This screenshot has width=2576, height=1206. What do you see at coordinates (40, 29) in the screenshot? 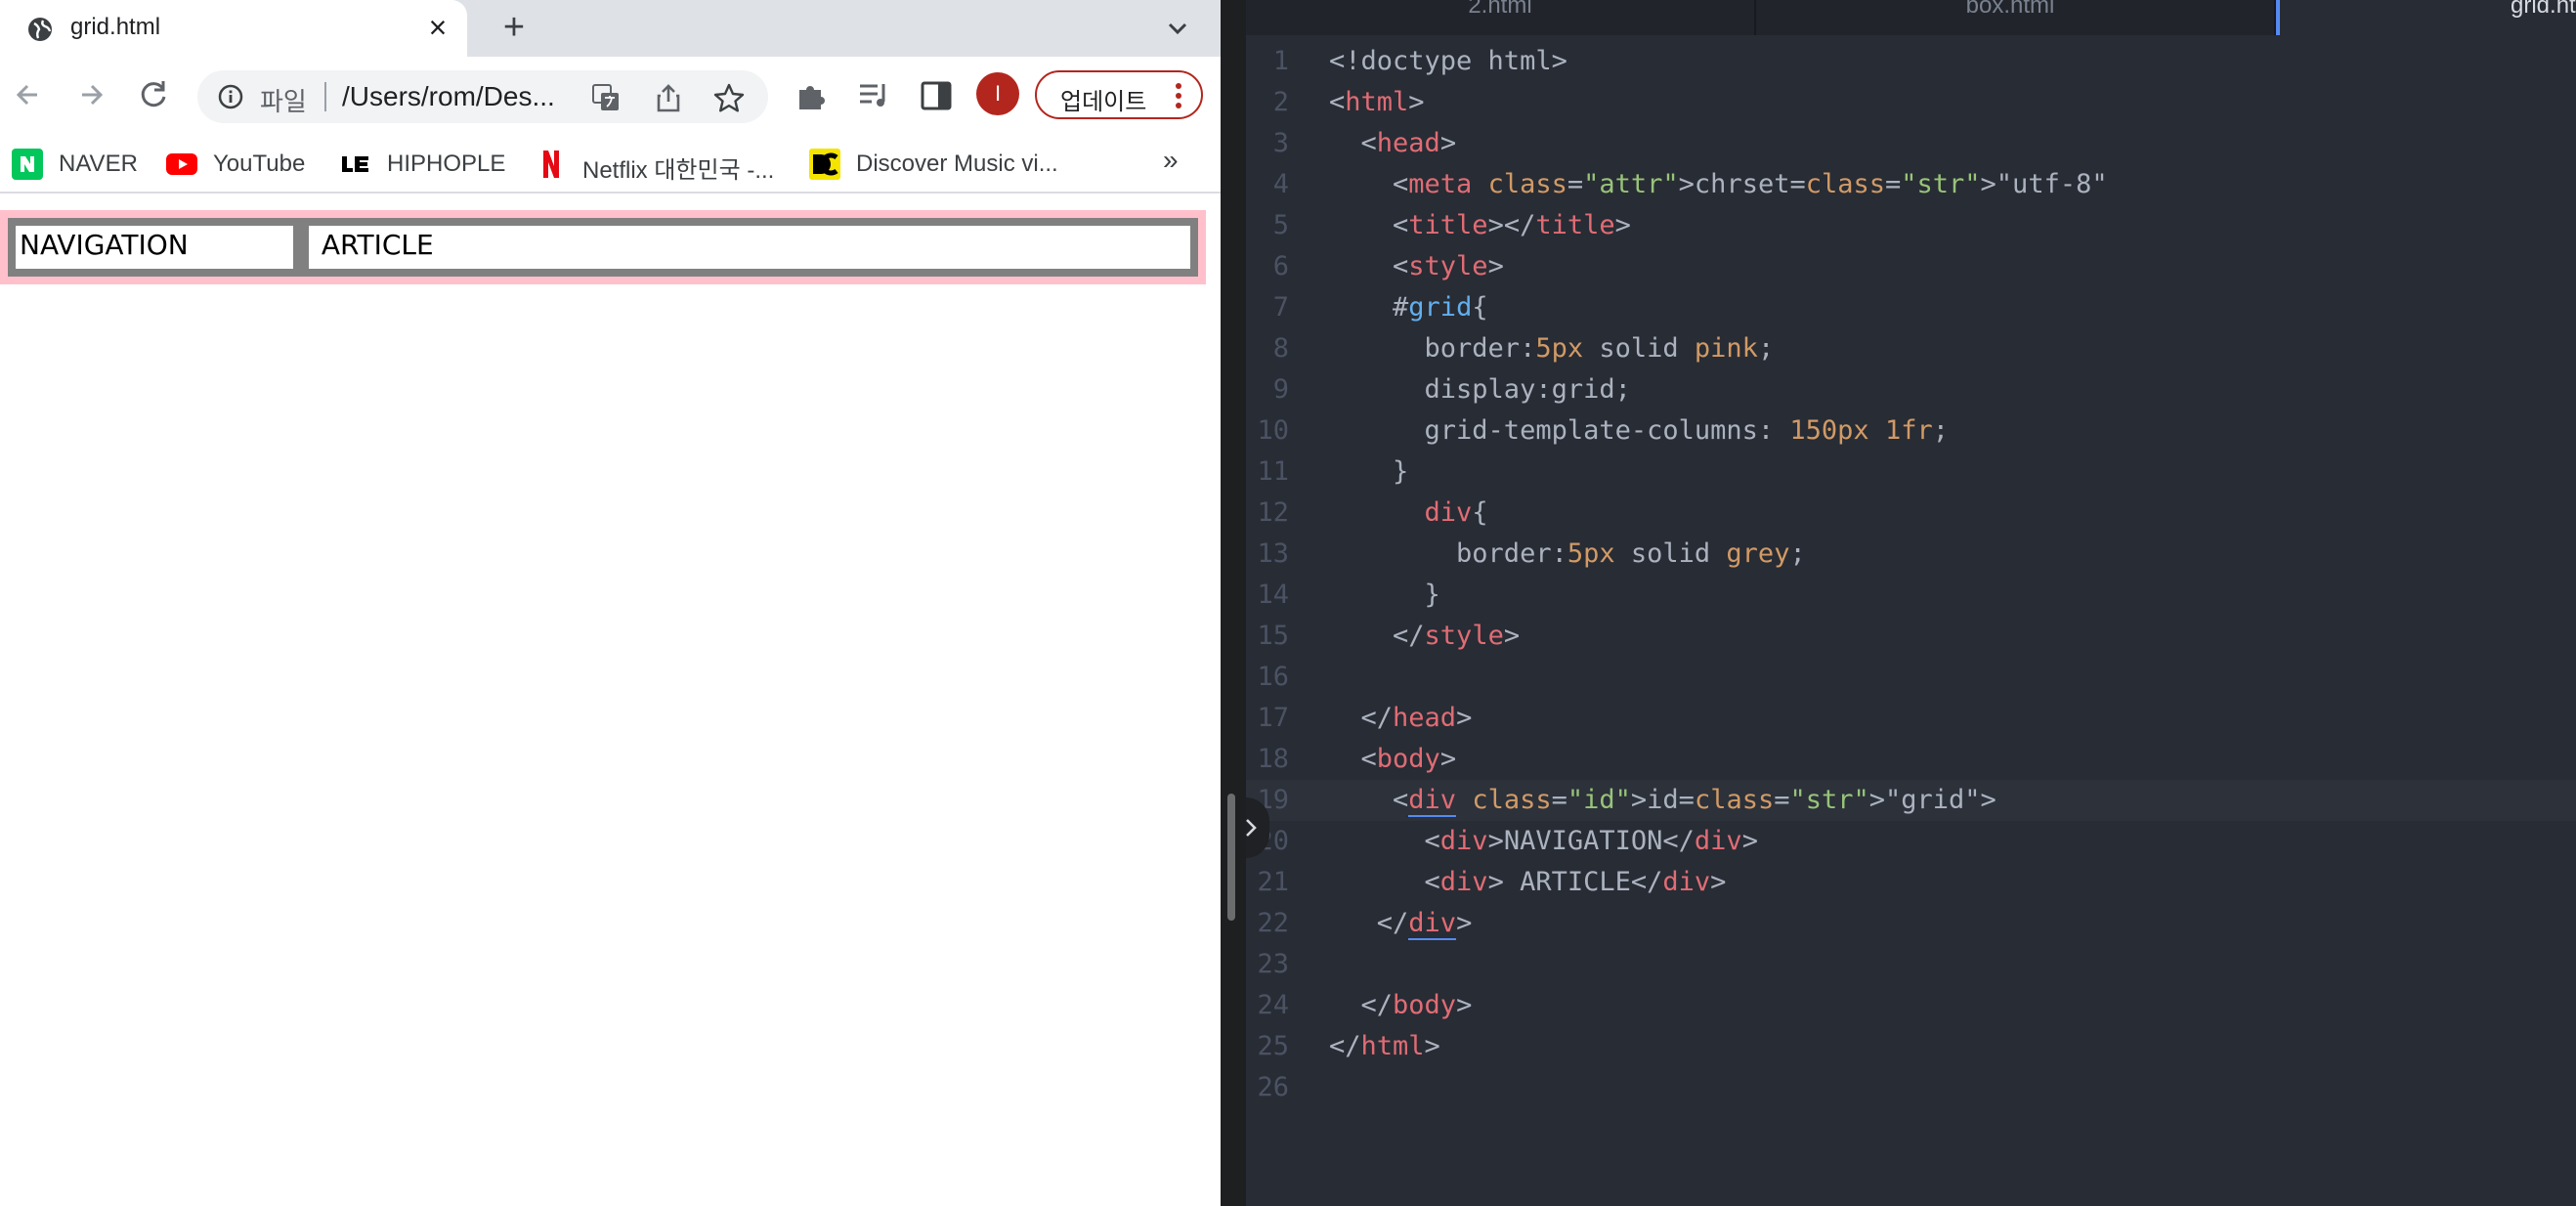
I see `globe-icon` at bounding box center [40, 29].